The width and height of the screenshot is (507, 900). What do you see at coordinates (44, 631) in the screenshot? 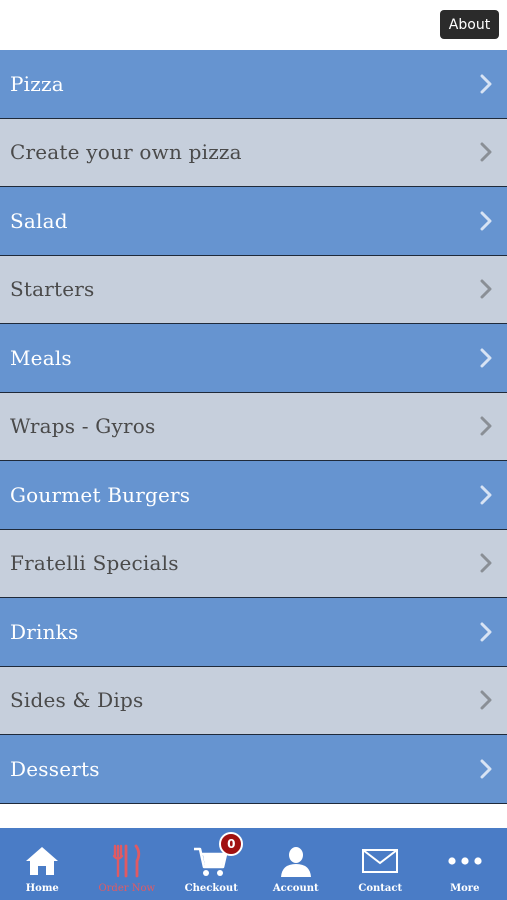
I see `menu-item-label: Drinks` at bounding box center [44, 631].